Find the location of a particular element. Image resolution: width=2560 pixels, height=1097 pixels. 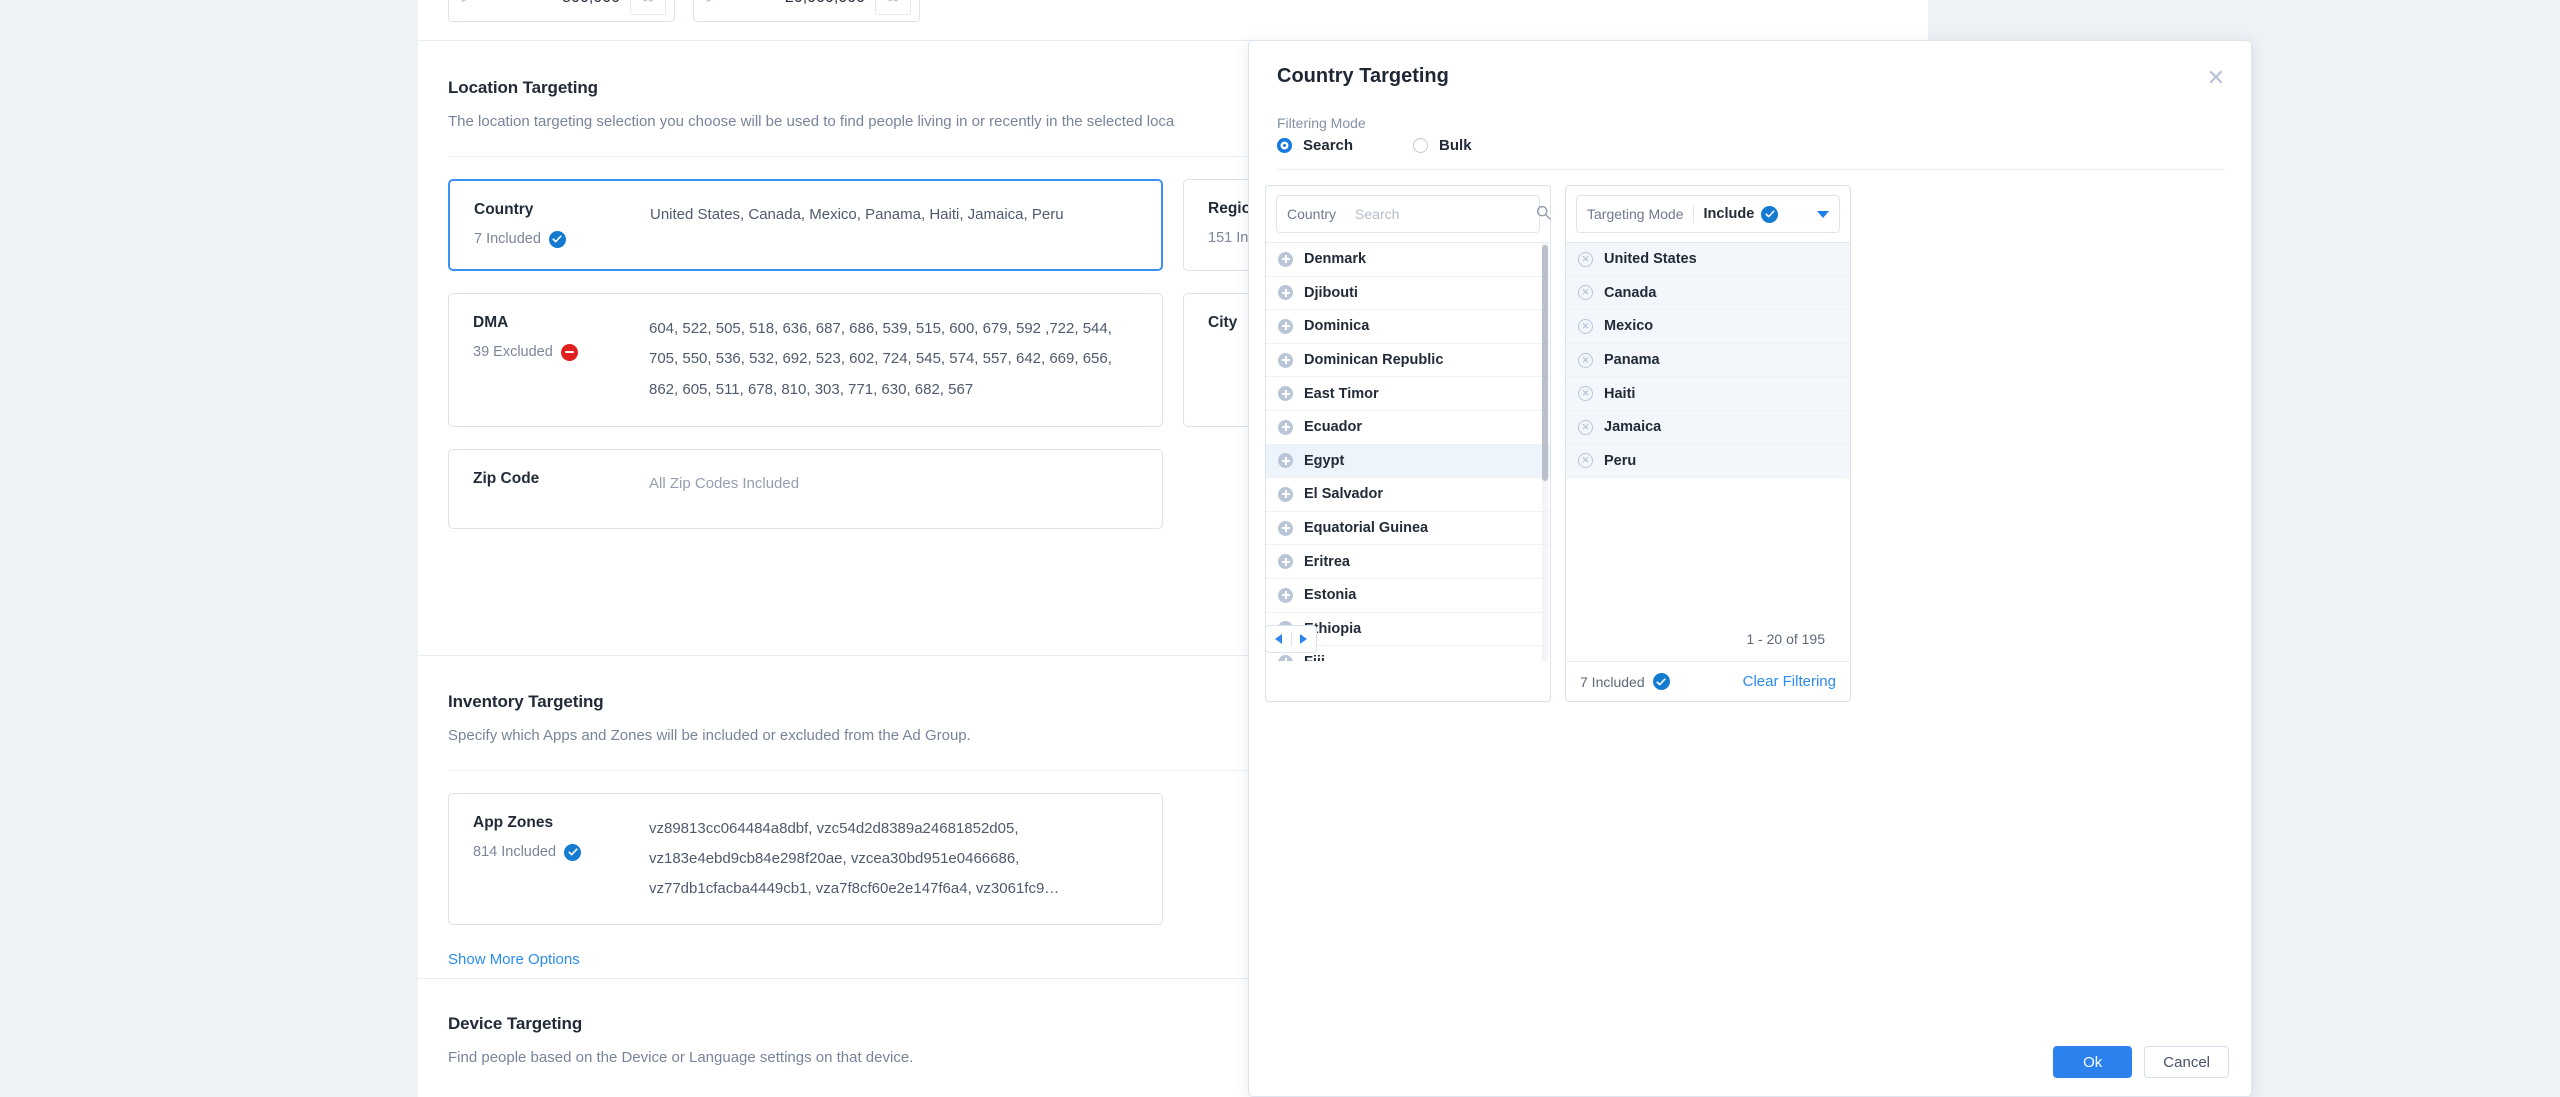

card-title: Zip Code is located at coordinates (506, 478).